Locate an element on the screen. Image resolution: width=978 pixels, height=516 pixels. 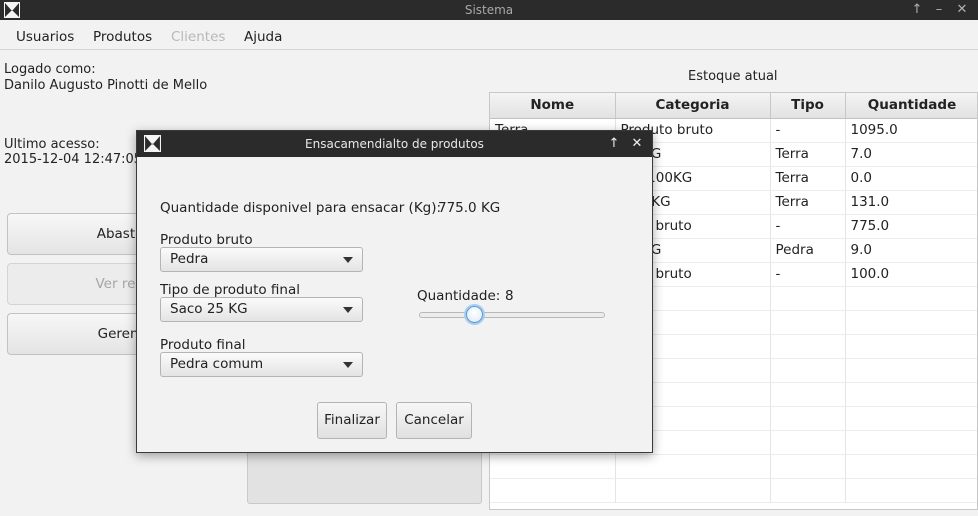
dialog-maximize-icon: ↑ is located at coordinates (614, 144).